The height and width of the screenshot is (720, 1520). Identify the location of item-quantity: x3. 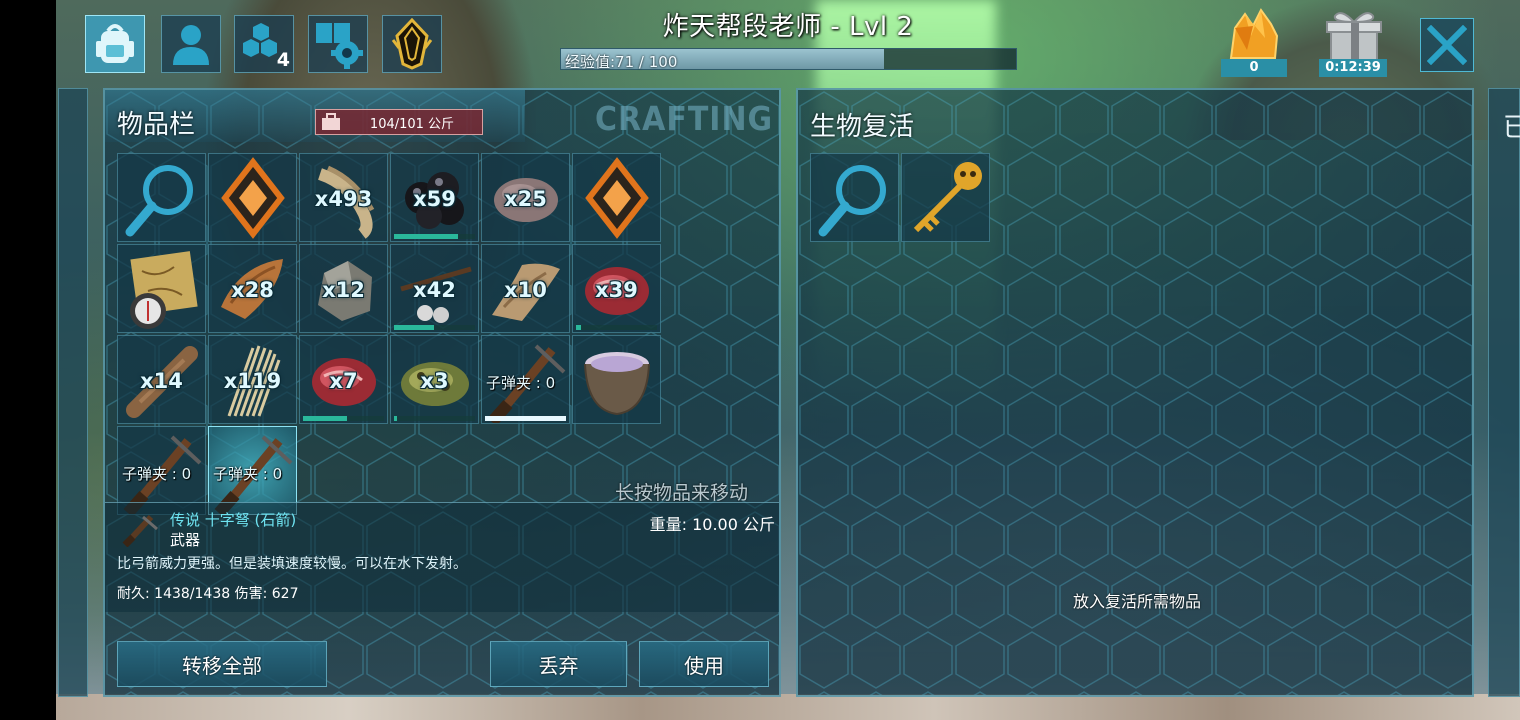
(434, 381).